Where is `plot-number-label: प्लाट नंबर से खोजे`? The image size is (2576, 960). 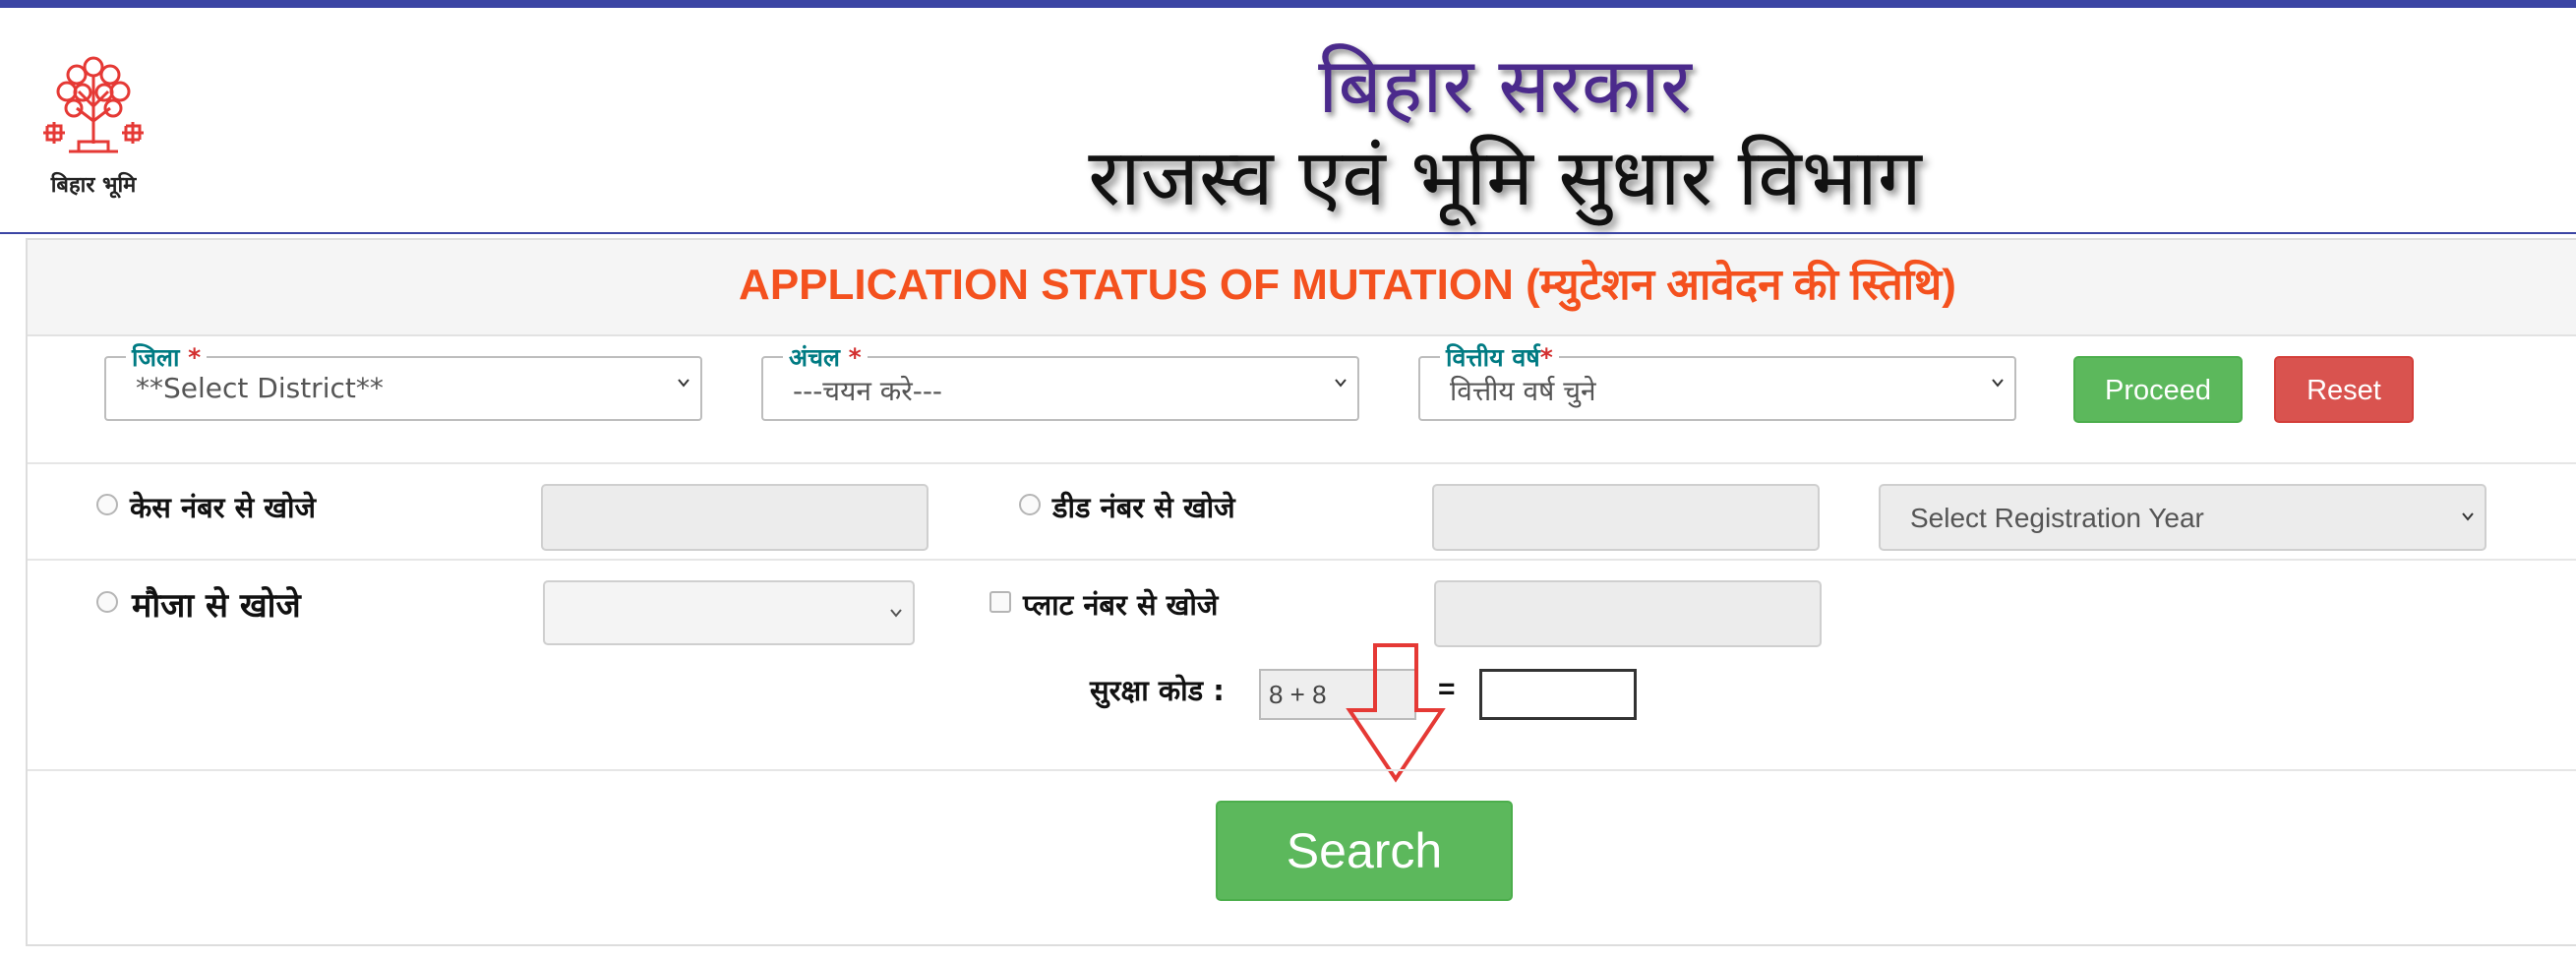 plot-number-label: प्लाट नंबर से खोजे is located at coordinates (1121, 605).